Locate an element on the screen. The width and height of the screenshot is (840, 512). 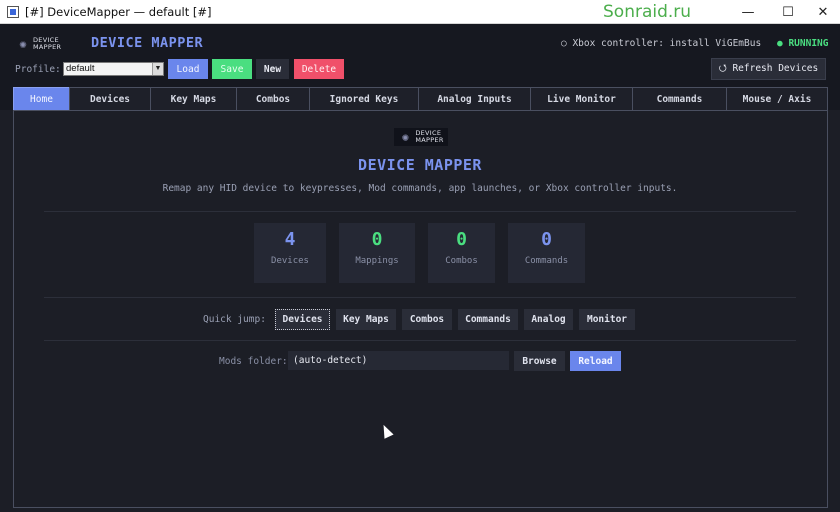
running-status: ● RUNNING is located at coordinates (803, 43).